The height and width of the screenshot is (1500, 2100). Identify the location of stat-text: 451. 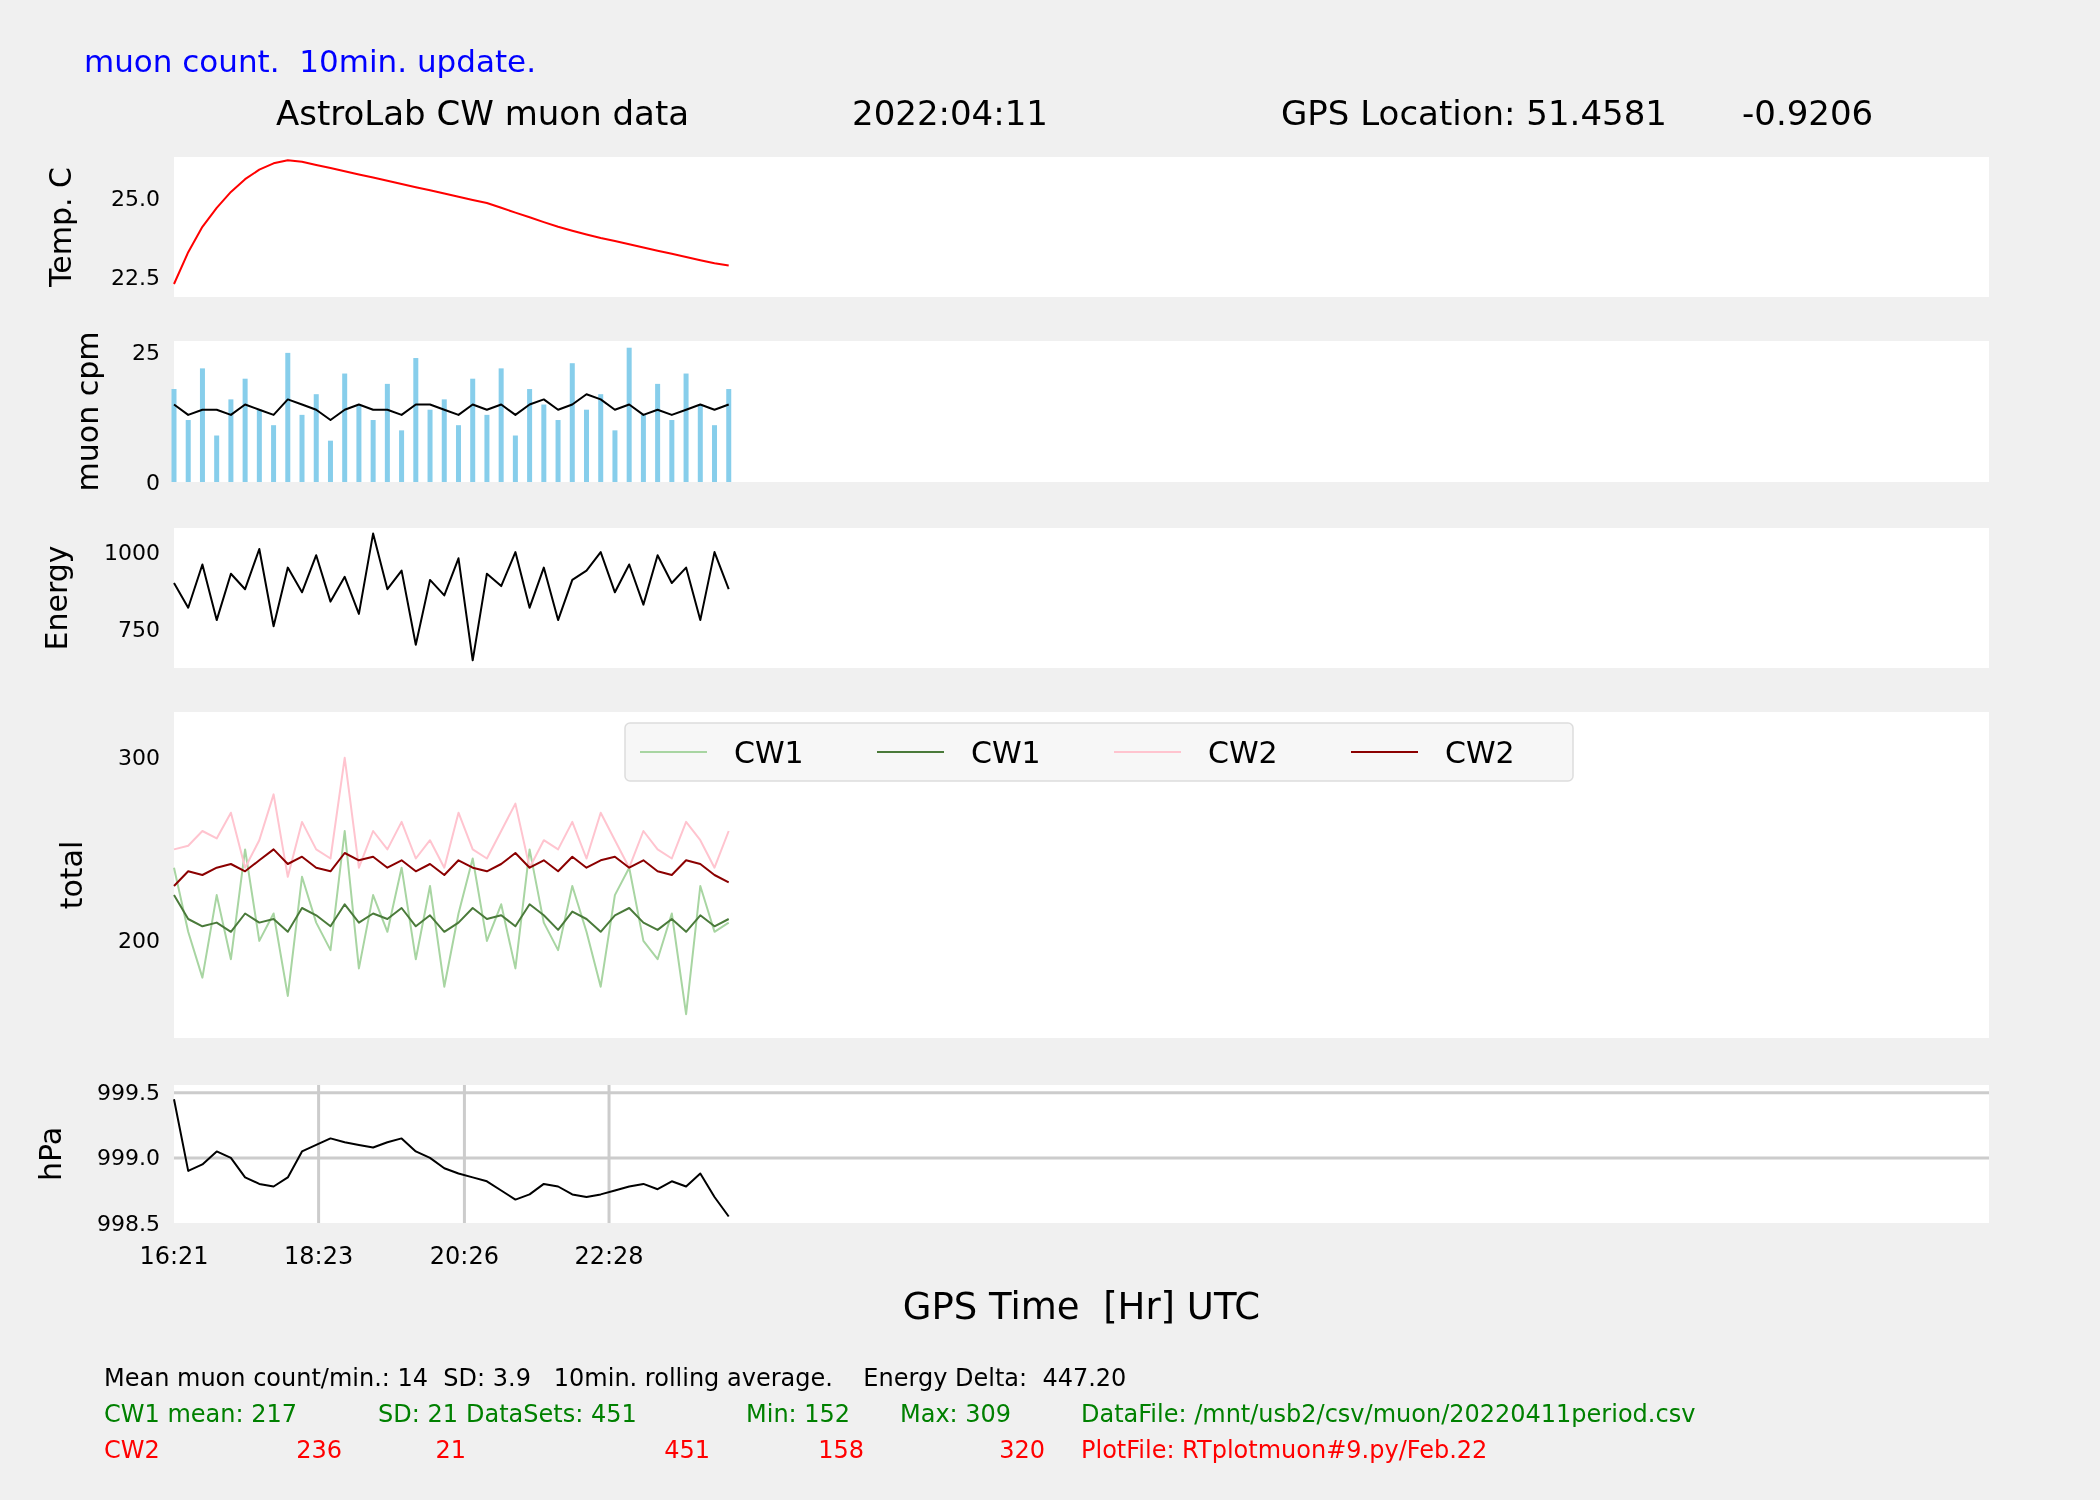
(687, 1450).